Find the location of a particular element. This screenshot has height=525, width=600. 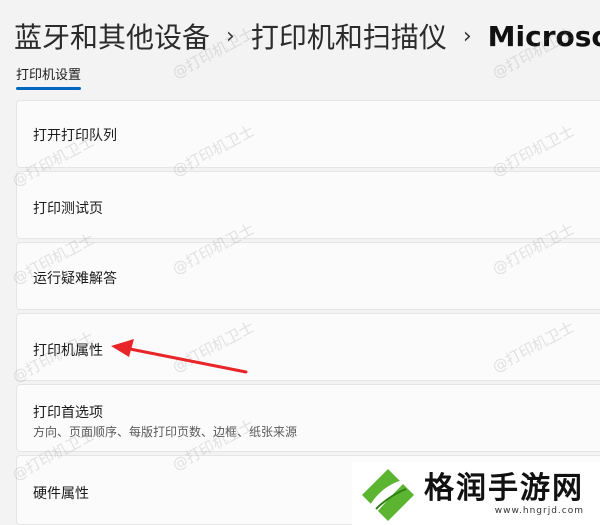

breadcrumb-item-printers-scanners: 打印机和扫描仪 is located at coordinates (349, 36).